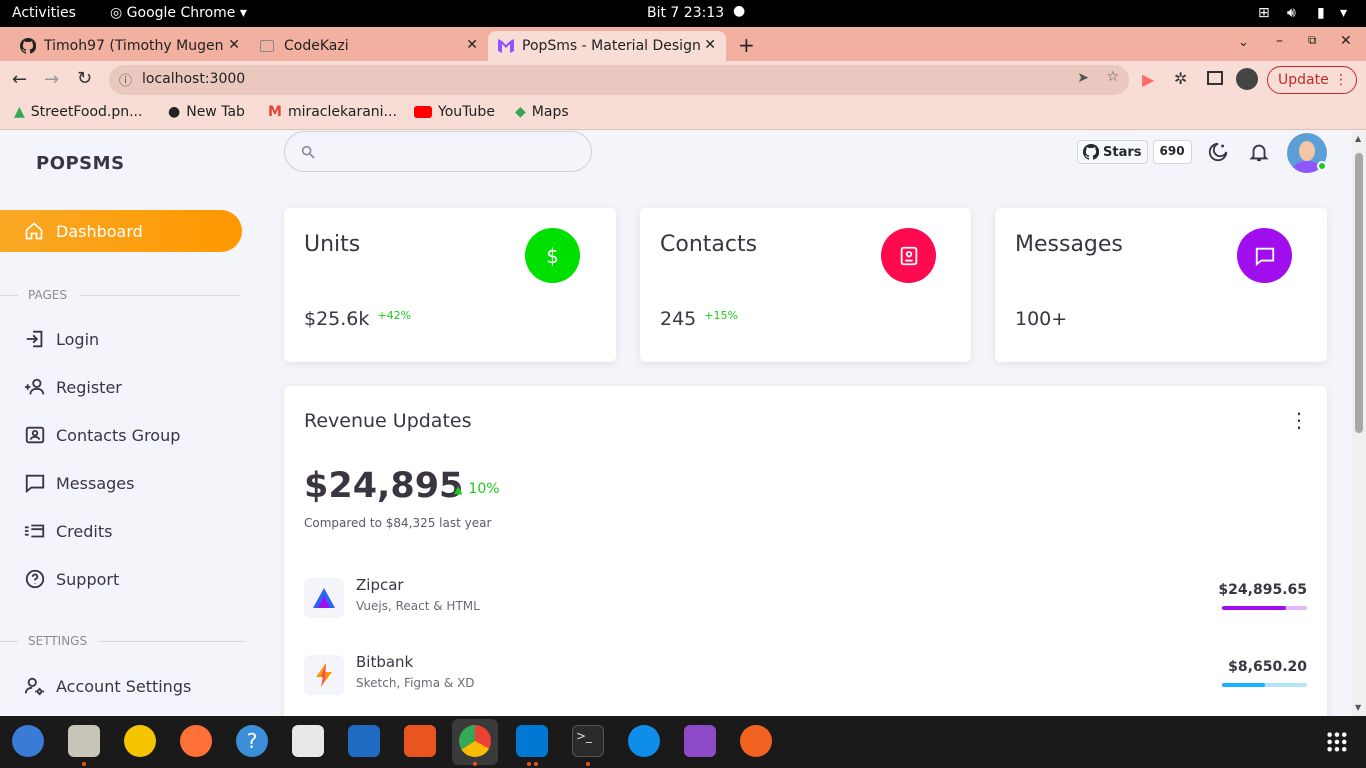 The width and height of the screenshot is (1366, 768). I want to click on site-info-icon: ⓘ, so click(125, 79).